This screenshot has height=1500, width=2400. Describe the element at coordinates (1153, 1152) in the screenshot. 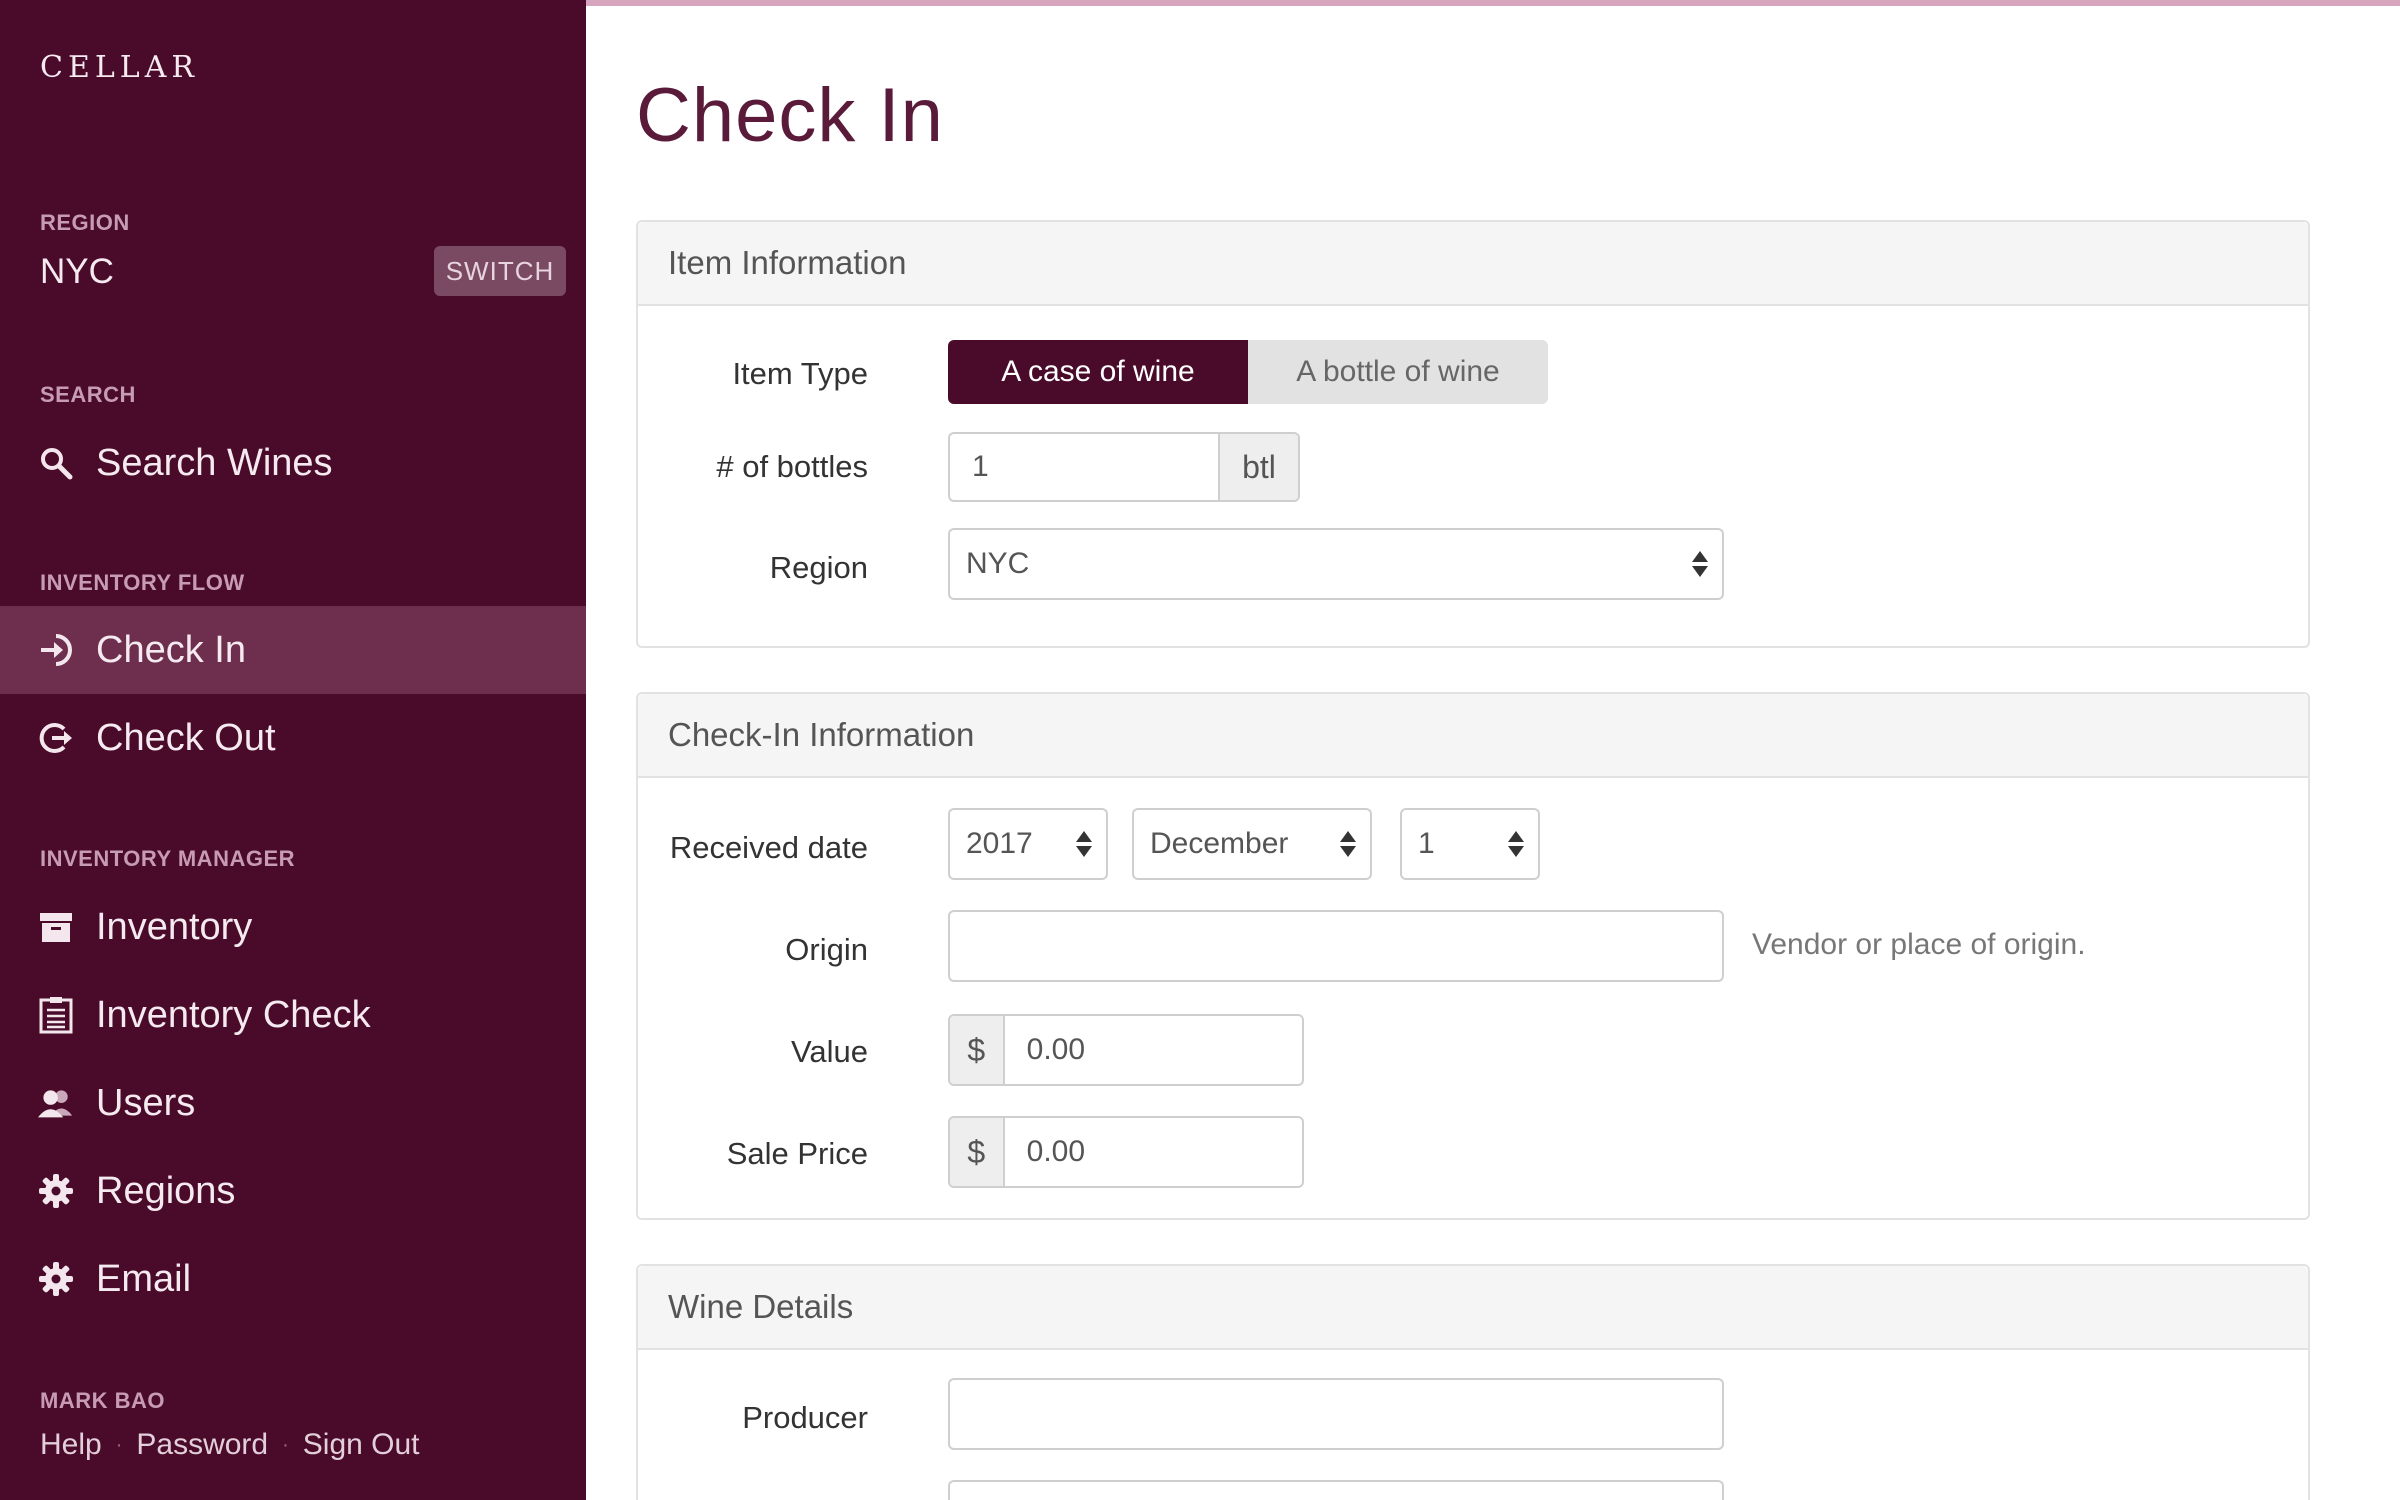

I see `sale-price-input` at that location.